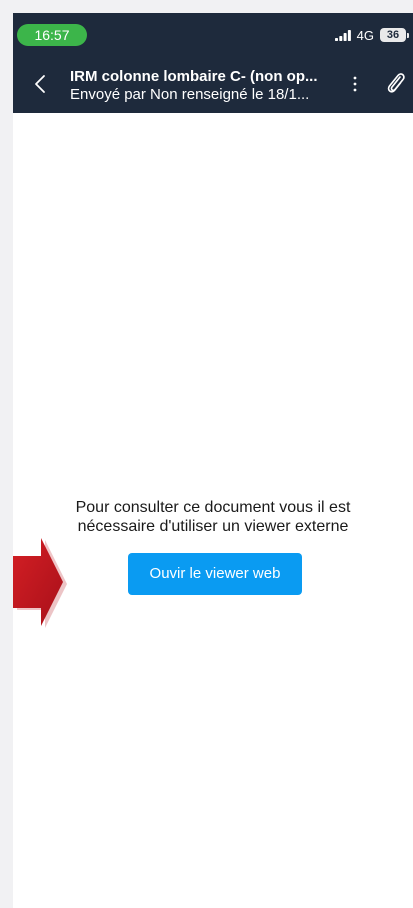 This screenshot has height=908, width=413. Describe the element at coordinates (365, 35) in the screenshot. I see `network-type: 4G` at that location.